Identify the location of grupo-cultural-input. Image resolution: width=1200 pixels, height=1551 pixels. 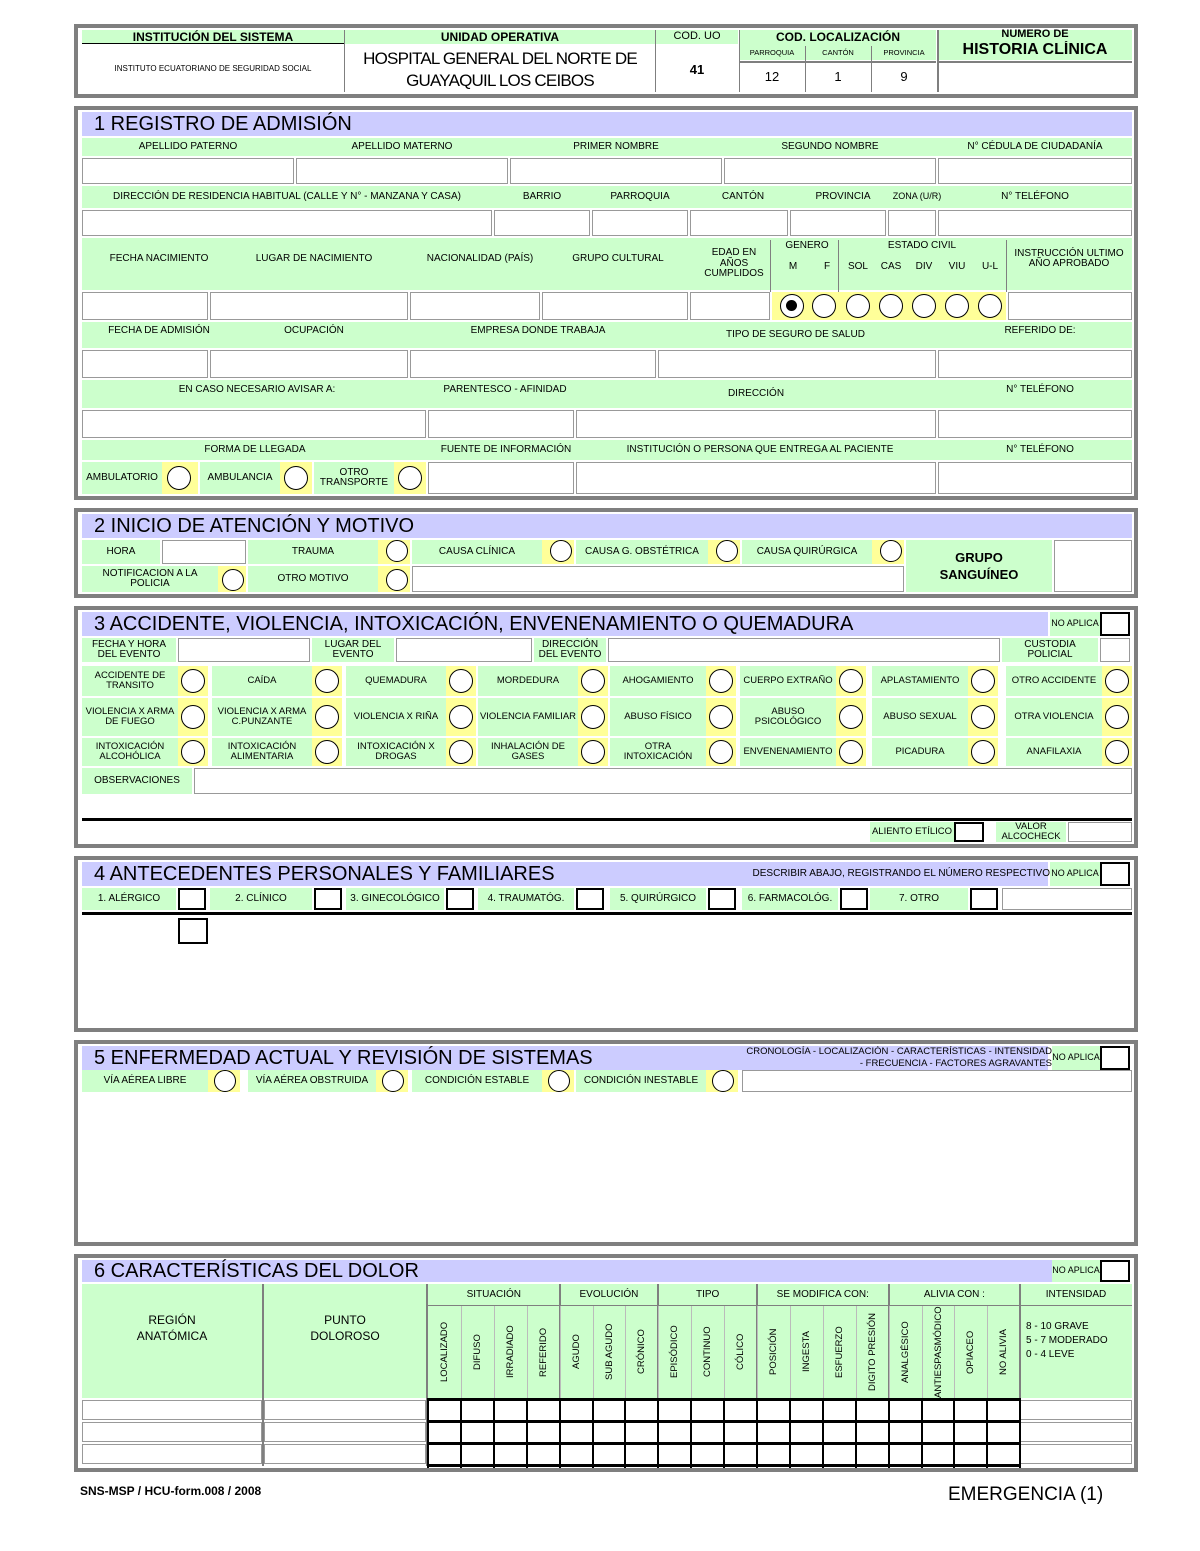
(615, 306).